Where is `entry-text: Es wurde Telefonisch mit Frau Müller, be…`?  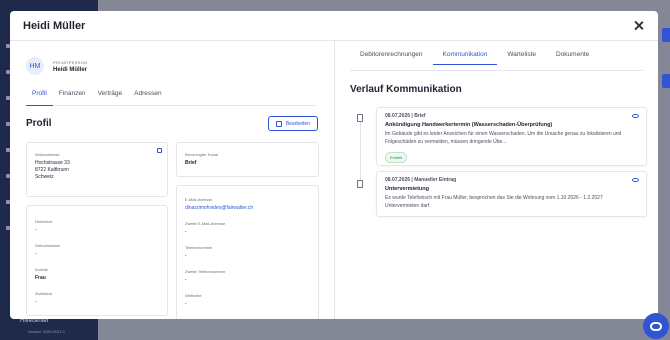
entry-text: Es wurde Telefonisch mit Frau Müller, be… is located at coordinates (494, 202).